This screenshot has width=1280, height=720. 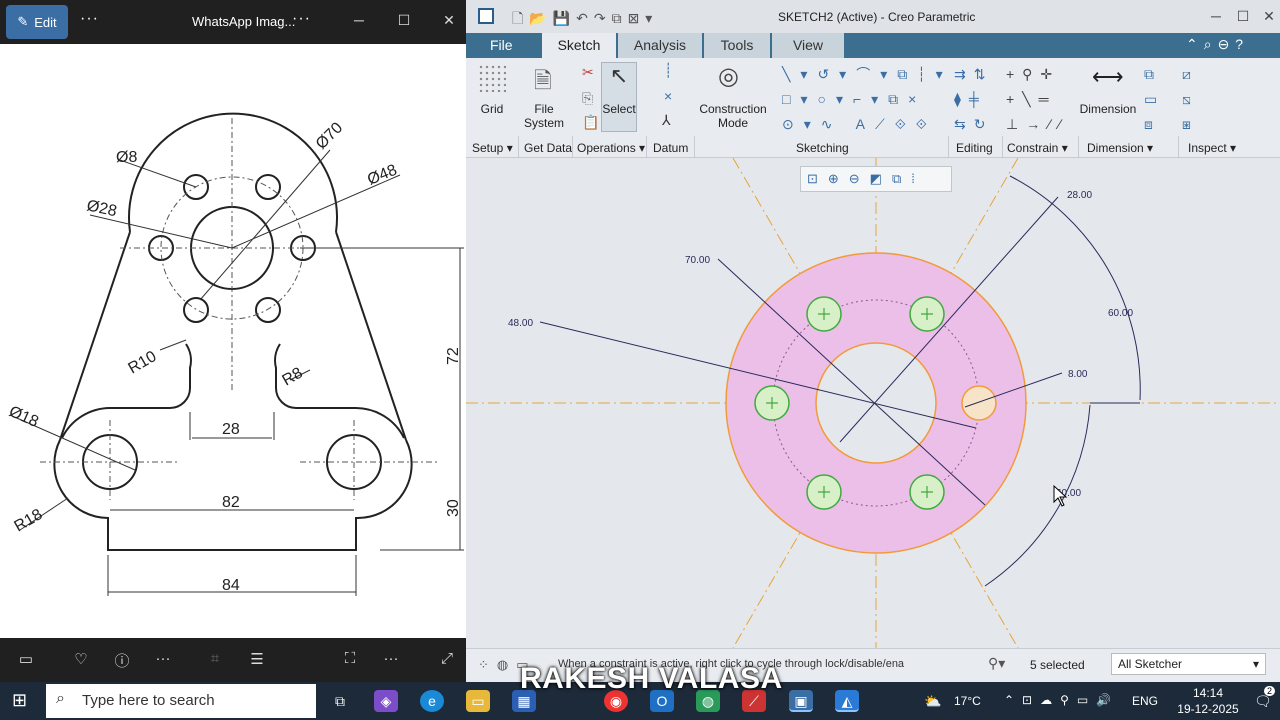 What do you see at coordinates (544, 123) in the screenshot?
I see `file-system-label-2: System` at bounding box center [544, 123].